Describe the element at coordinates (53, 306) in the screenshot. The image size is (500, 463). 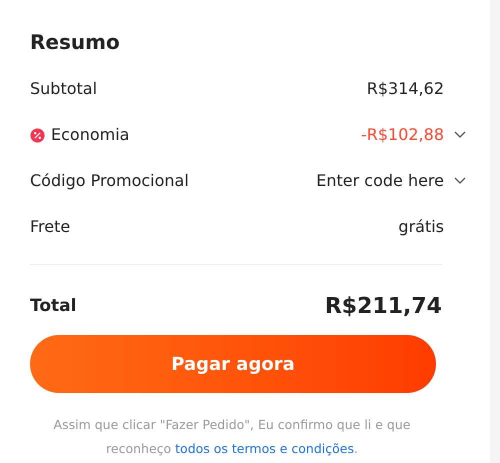
I see `total-label: Total` at that location.